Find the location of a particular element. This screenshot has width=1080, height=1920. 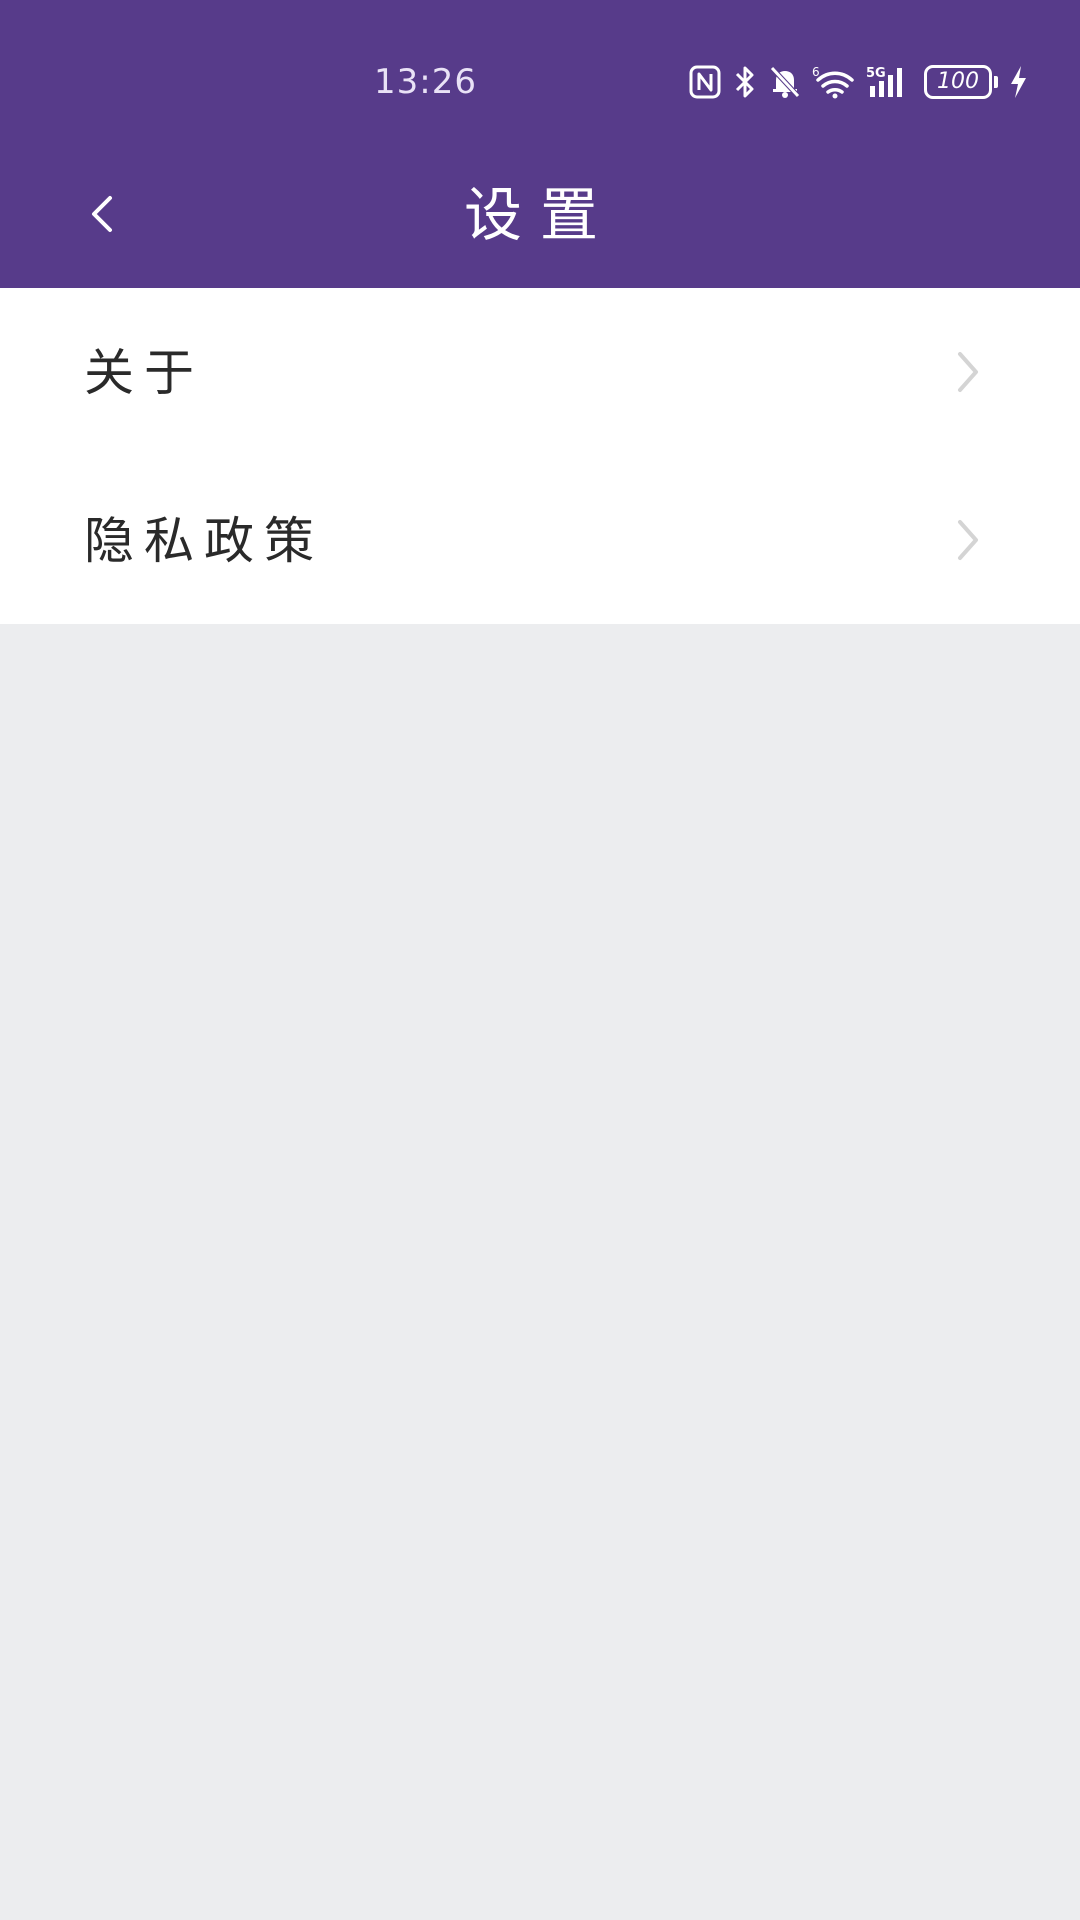

svg-text: 6 is located at coordinates (816, 72).